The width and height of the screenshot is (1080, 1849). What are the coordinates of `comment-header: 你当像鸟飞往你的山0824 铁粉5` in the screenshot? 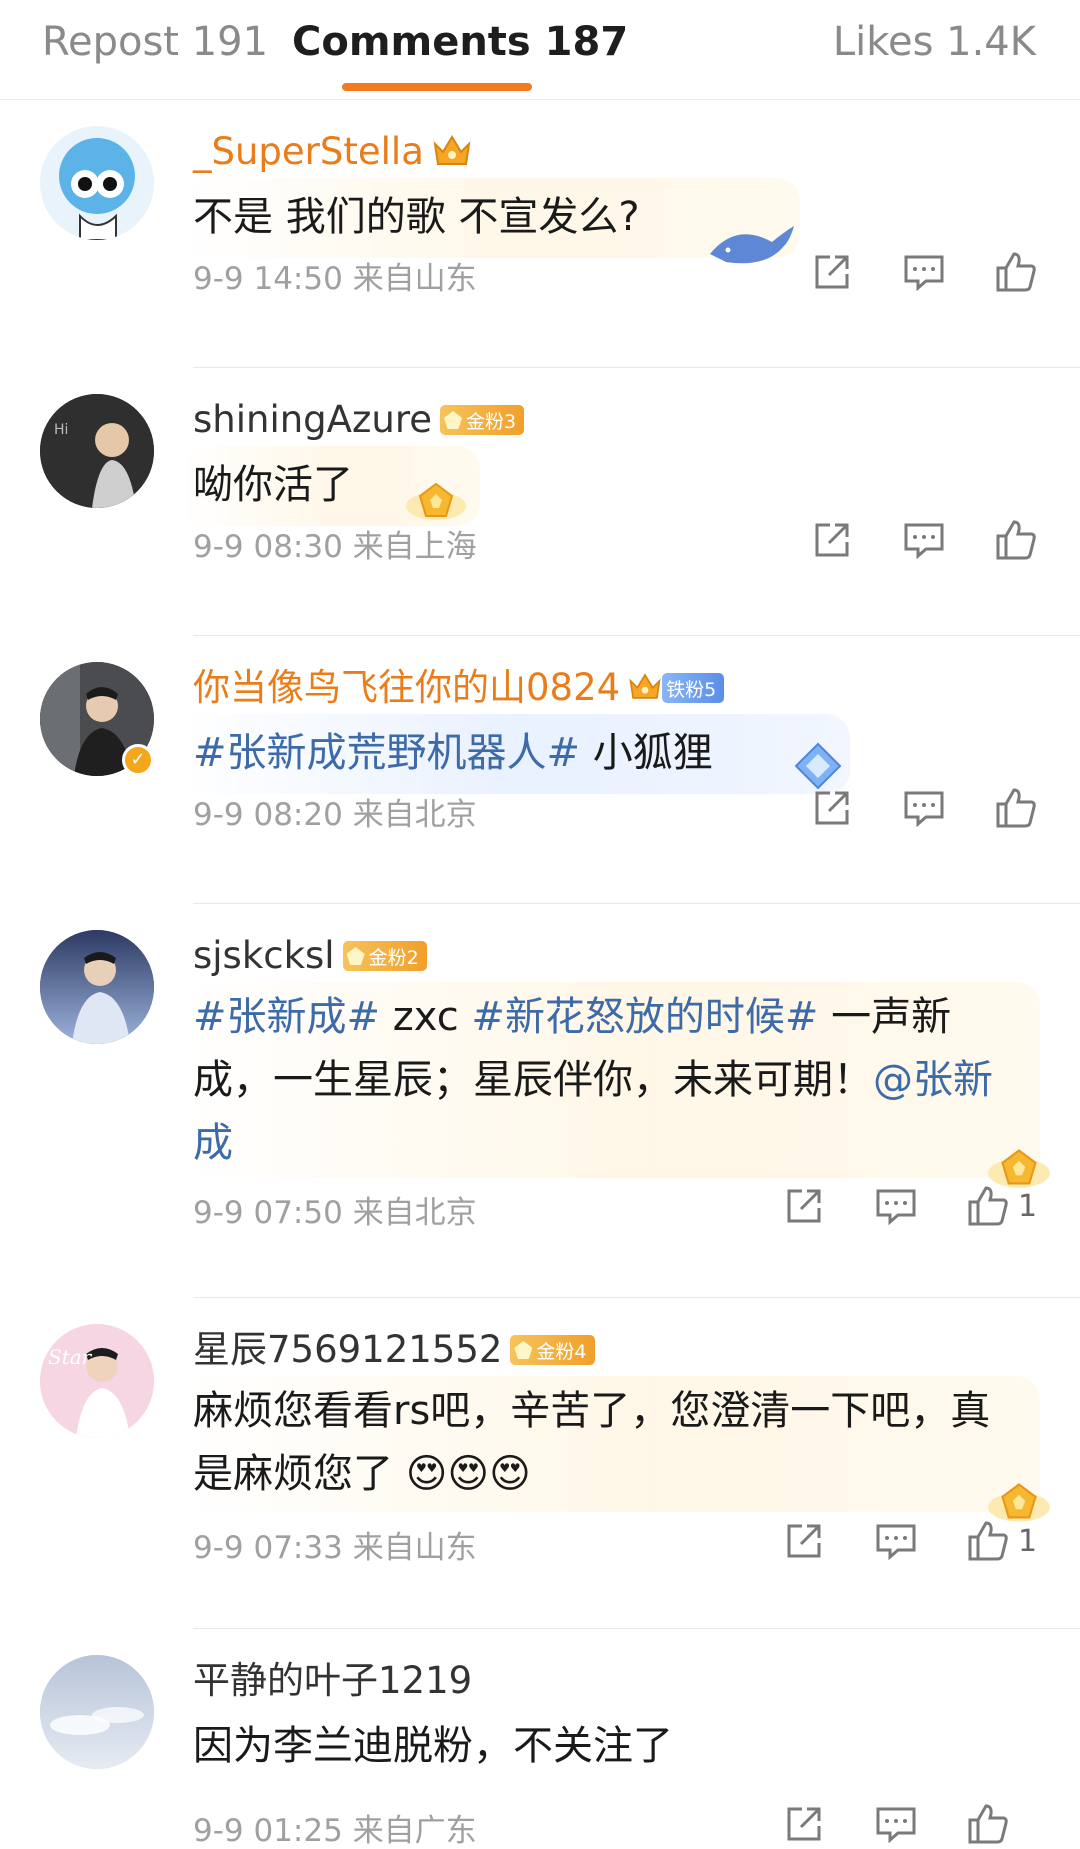 It's located at (459, 688).